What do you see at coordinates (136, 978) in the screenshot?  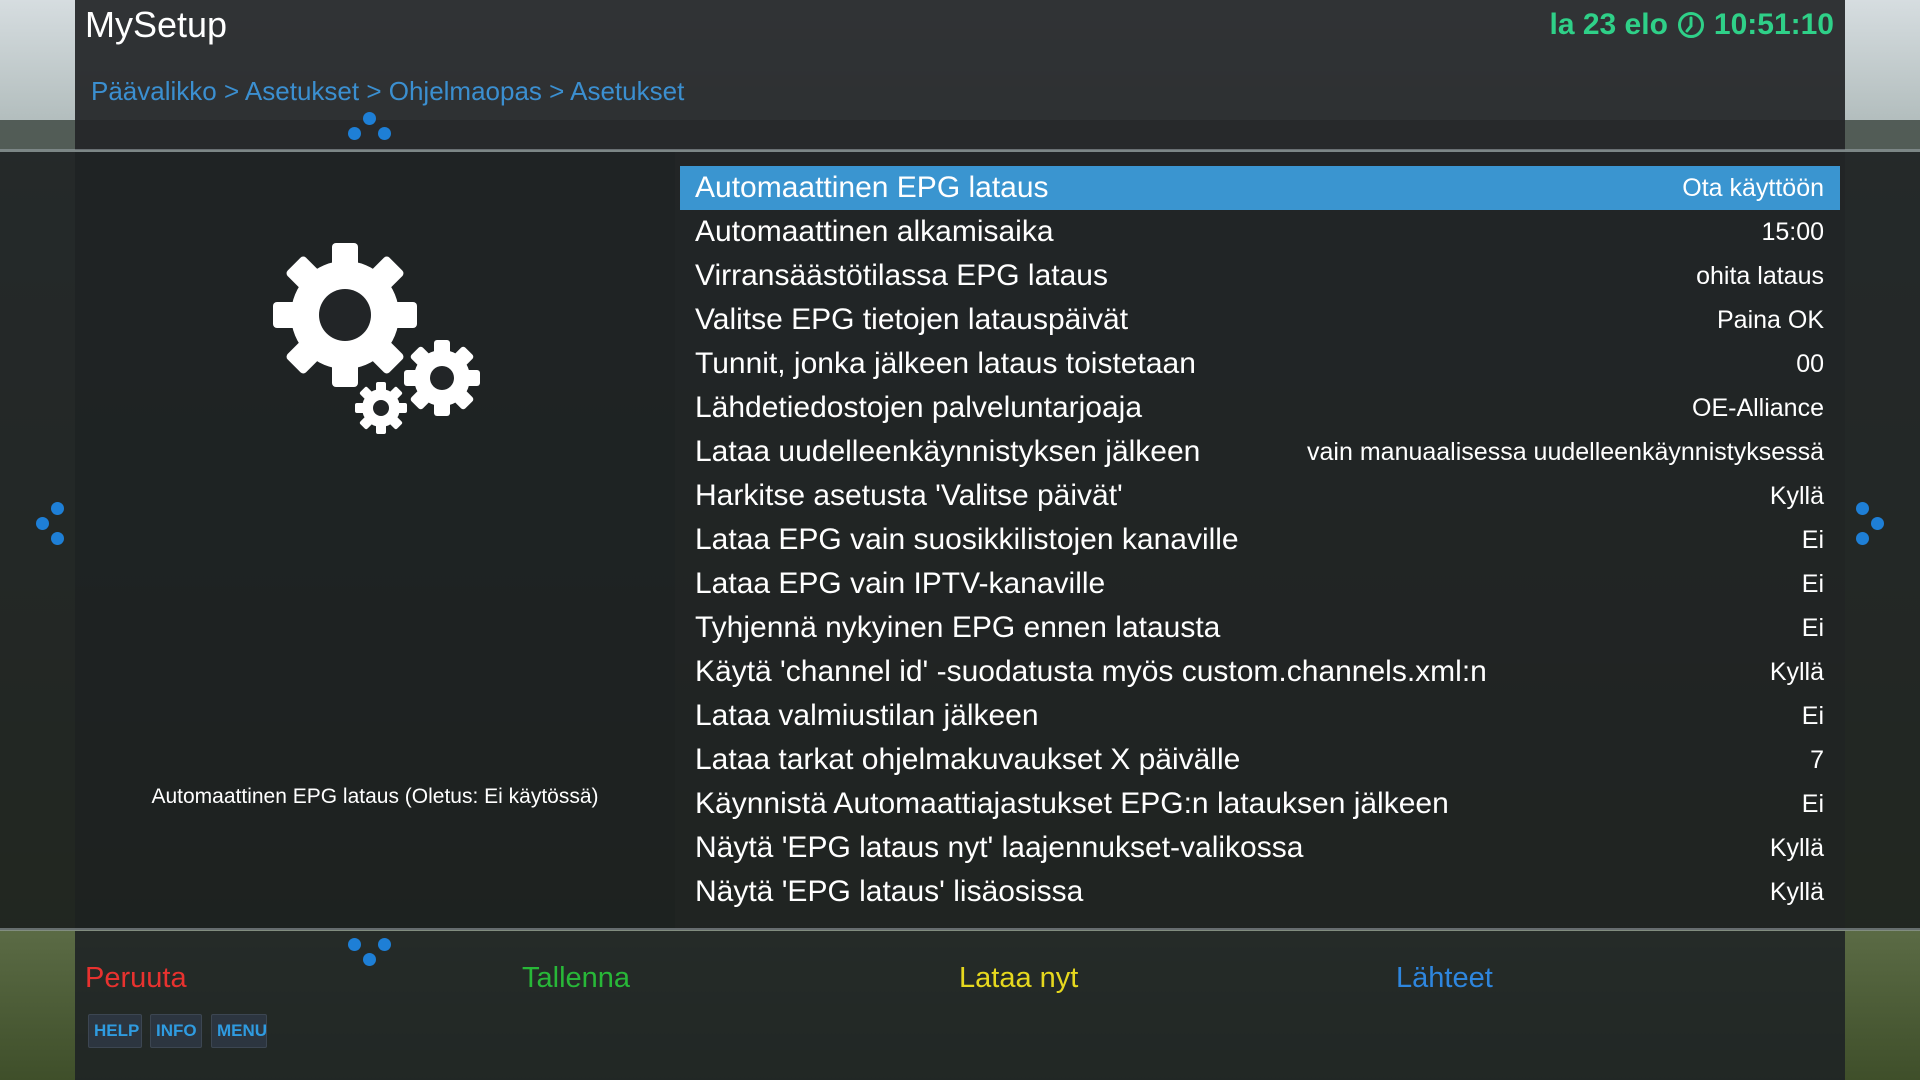 I see `cancel-button: Peruuta` at bounding box center [136, 978].